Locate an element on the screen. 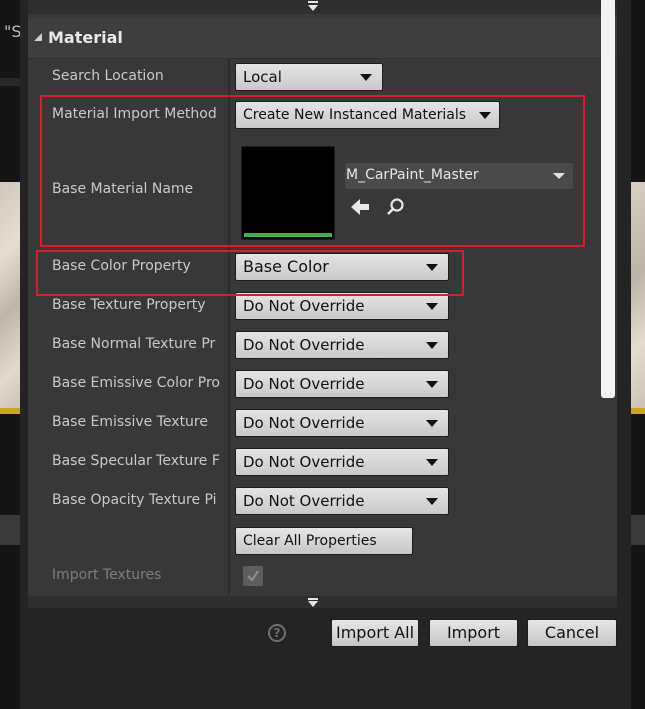 The height and width of the screenshot is (709, 645). vertical-scrollbar-thumb is located at coordinates (608, 199).